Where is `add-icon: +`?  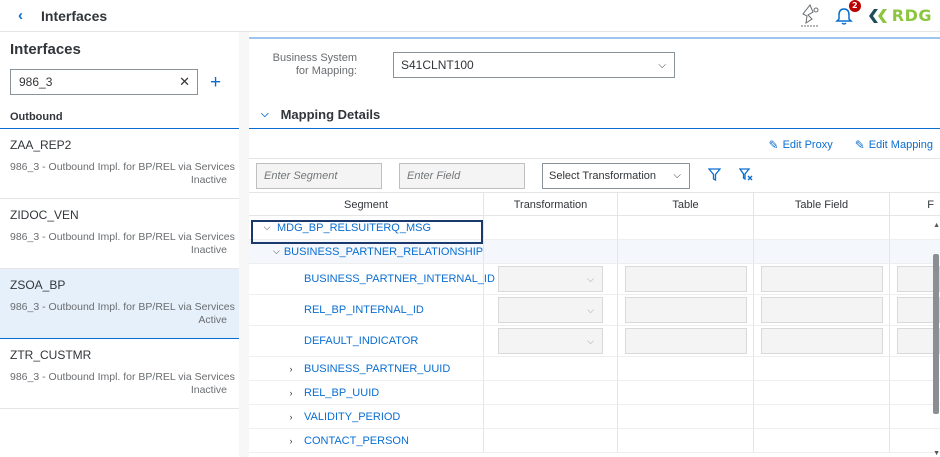
add-icon: + is located at coordinates (215, 82).